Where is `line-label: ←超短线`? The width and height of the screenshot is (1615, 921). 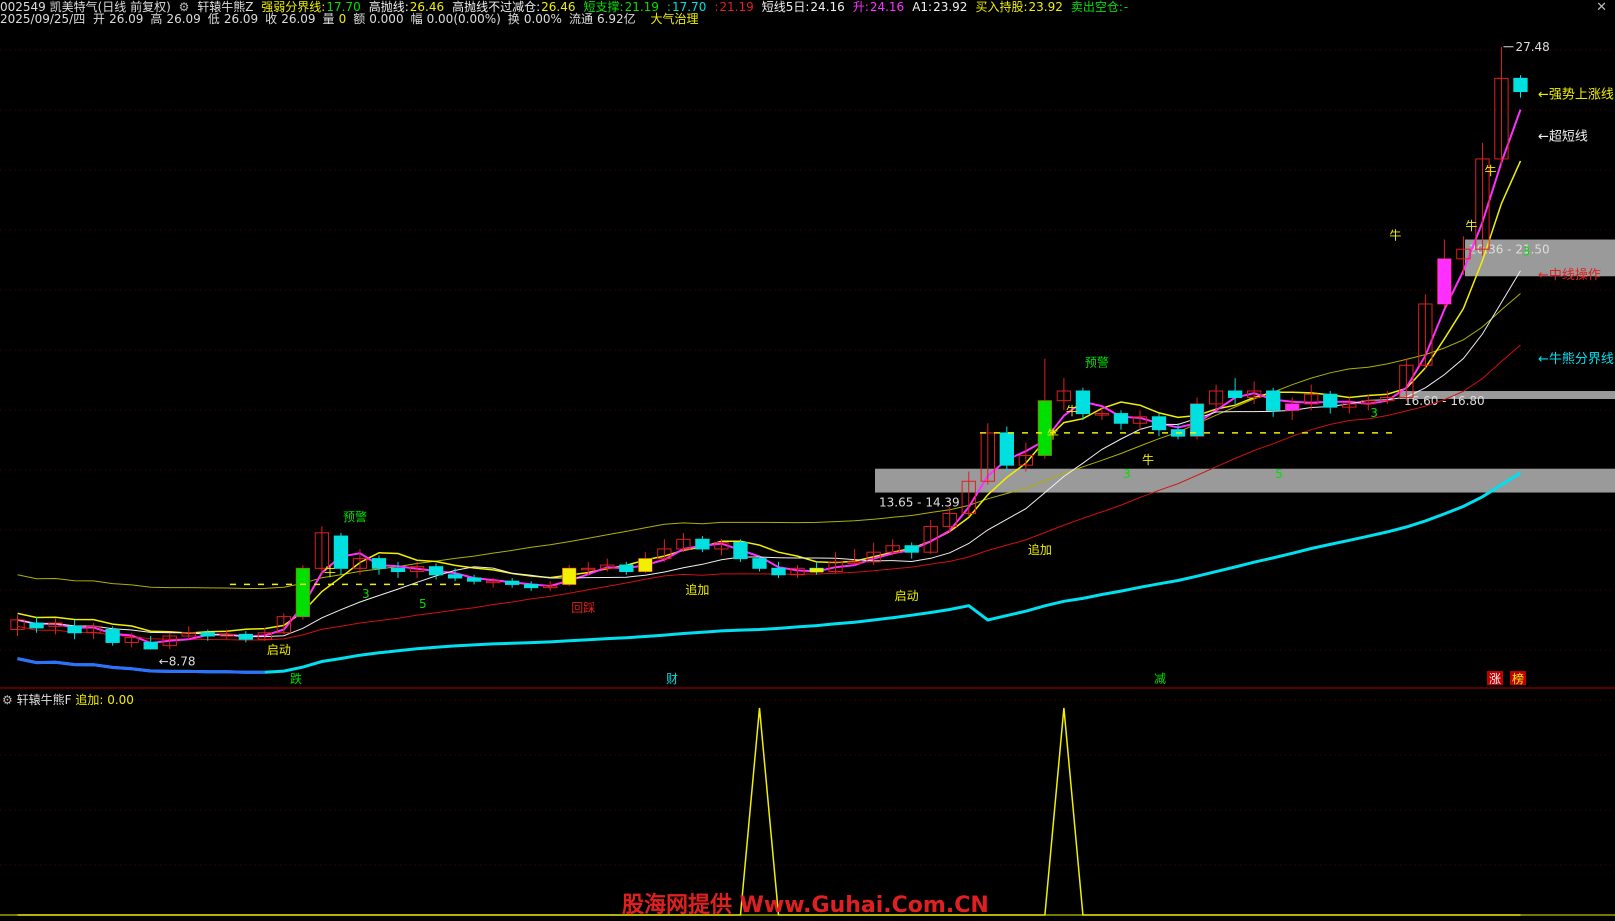 line-label: ←超短线 is located at coordinates (1563, 136).